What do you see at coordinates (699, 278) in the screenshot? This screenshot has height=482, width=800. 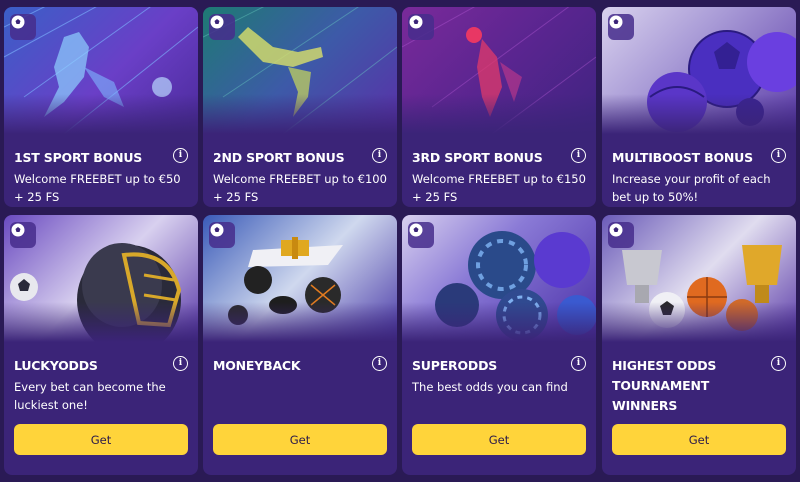 I see `bonus-art-trophies-balls` at bounding box center [699, 278].